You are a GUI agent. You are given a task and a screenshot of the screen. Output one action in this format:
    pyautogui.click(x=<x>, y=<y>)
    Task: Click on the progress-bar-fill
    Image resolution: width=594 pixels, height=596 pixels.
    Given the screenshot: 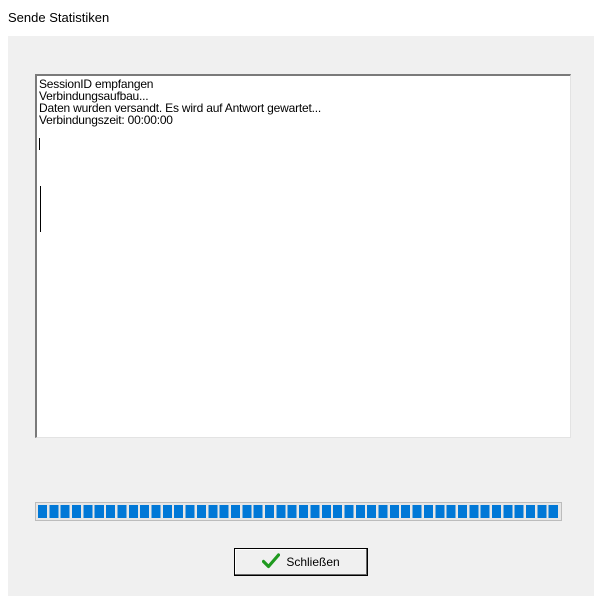 What is the action you would take?
    pyautogui.click(x=298, y=511)
    